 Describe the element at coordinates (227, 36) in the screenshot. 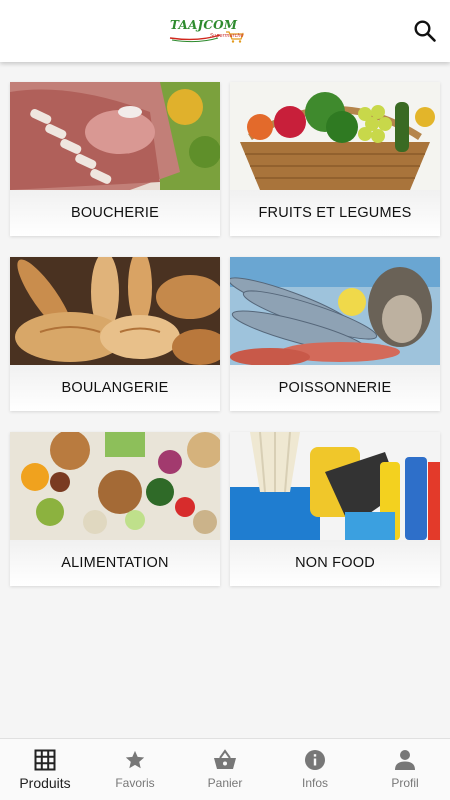

I see `logo-tagline: Supermarché` at that location.